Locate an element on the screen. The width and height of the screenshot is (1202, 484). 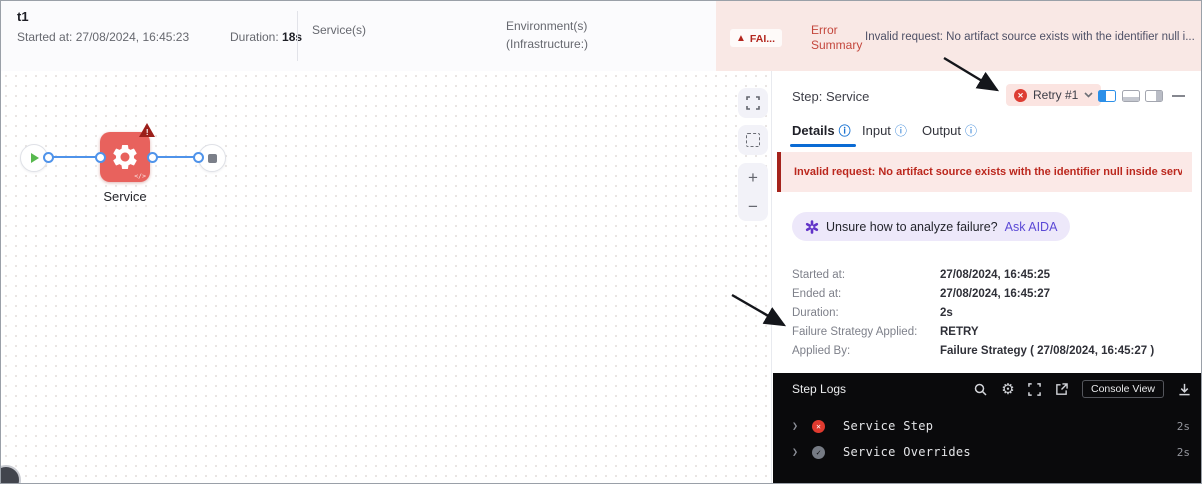
log-row-service-step: ❯ ✕ Service Step 2s is located at coordinates (987, 426).